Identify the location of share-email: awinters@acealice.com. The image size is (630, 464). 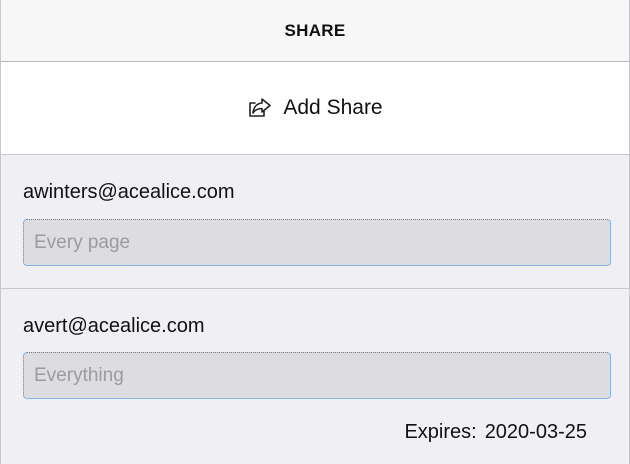
(129, 192).